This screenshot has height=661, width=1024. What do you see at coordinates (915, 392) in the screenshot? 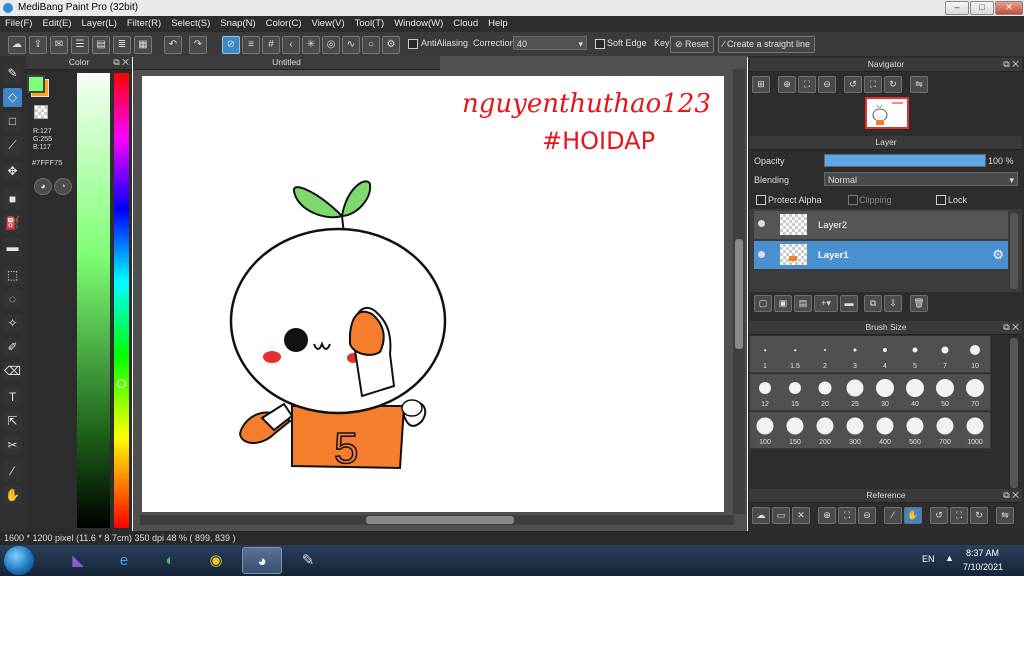
I see `brush-size-option: 40` at bounding box center [915, 392].